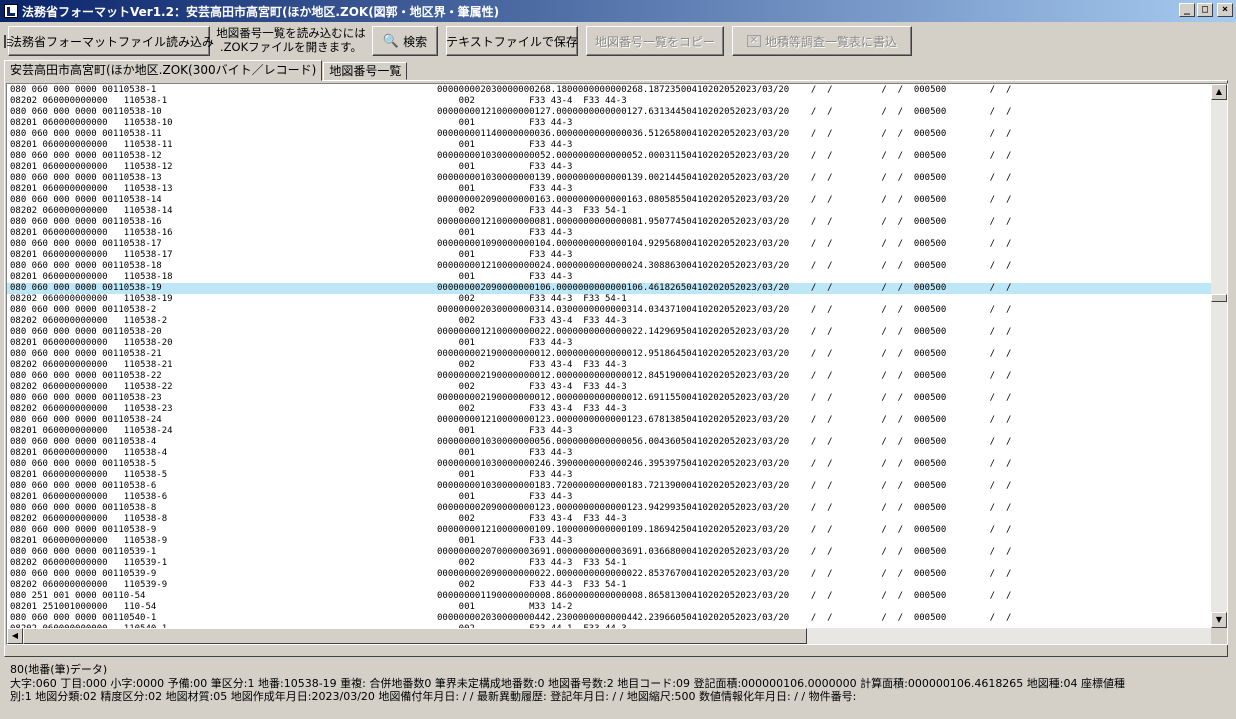 The width and height of the screenshot is (1236, 719). Describe the element at coordinates (610, 607) in the screenshot. I see `record-line: 08201 251001000000 110-54 001 M33 14-2` at that location.